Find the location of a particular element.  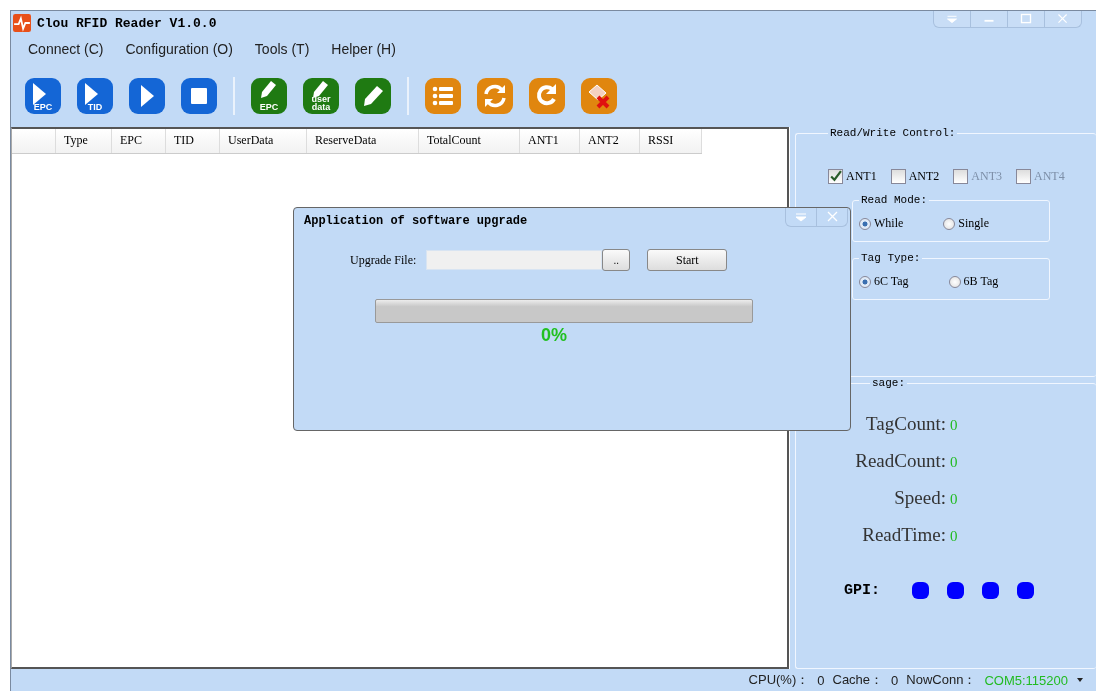

radio-button: Single is located at coordinates (966, 223).